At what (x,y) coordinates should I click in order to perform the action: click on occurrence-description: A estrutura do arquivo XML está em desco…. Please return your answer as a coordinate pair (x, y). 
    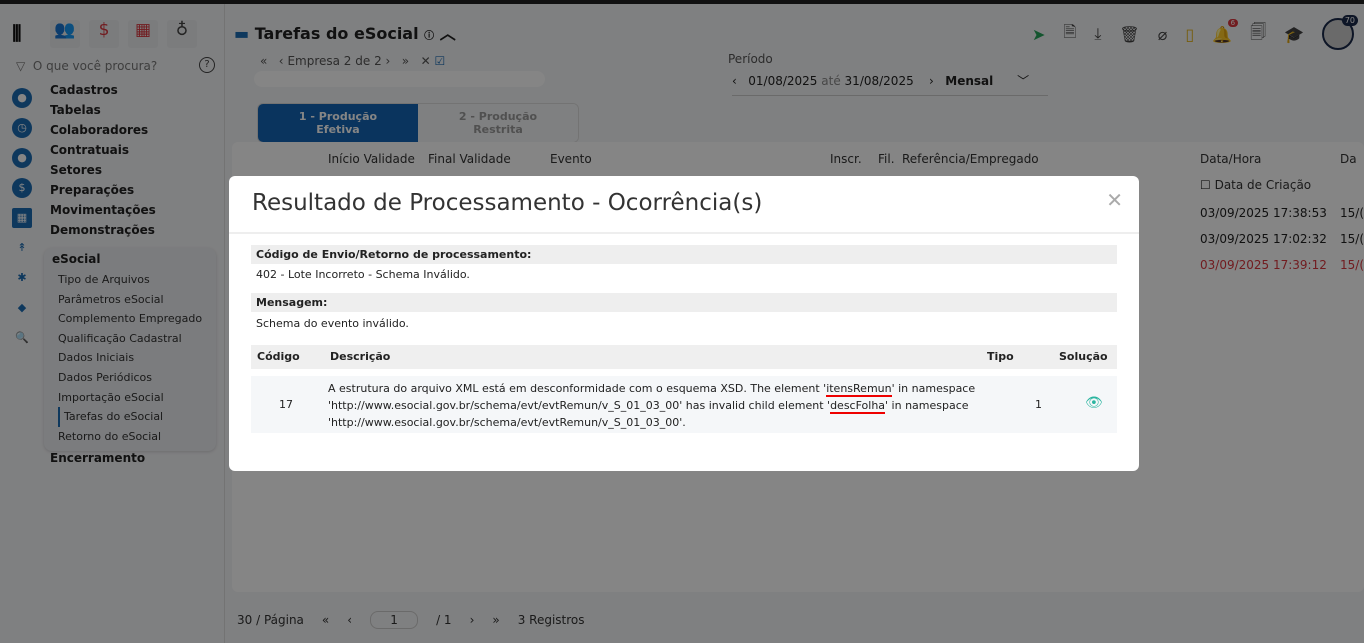
    Looking at the image, I should click on (658, 405).